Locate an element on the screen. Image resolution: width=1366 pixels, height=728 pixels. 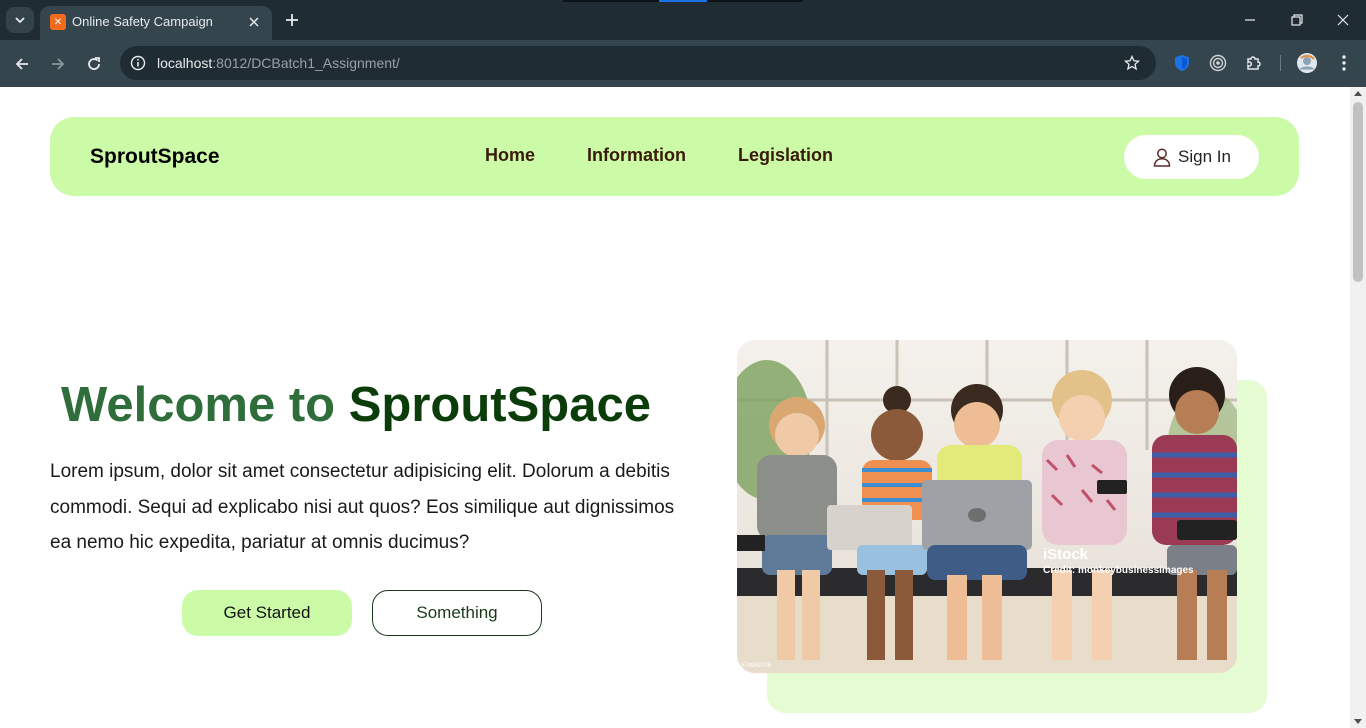
sign-in-button: Sign In is located at coordinates (1191, 157).